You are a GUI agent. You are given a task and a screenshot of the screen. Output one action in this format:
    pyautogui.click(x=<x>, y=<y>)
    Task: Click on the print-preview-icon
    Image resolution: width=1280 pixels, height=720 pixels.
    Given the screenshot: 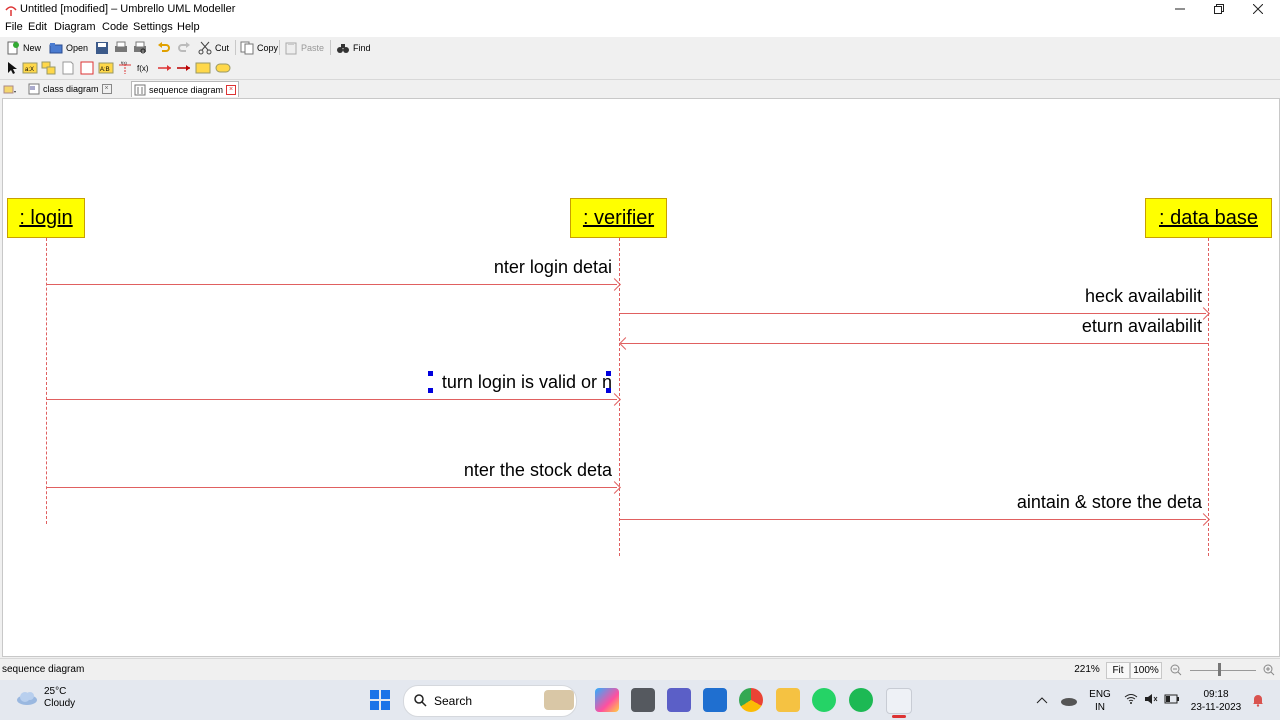 What is the action you would take?
    pyautogui.click(x=140, y=48)
    